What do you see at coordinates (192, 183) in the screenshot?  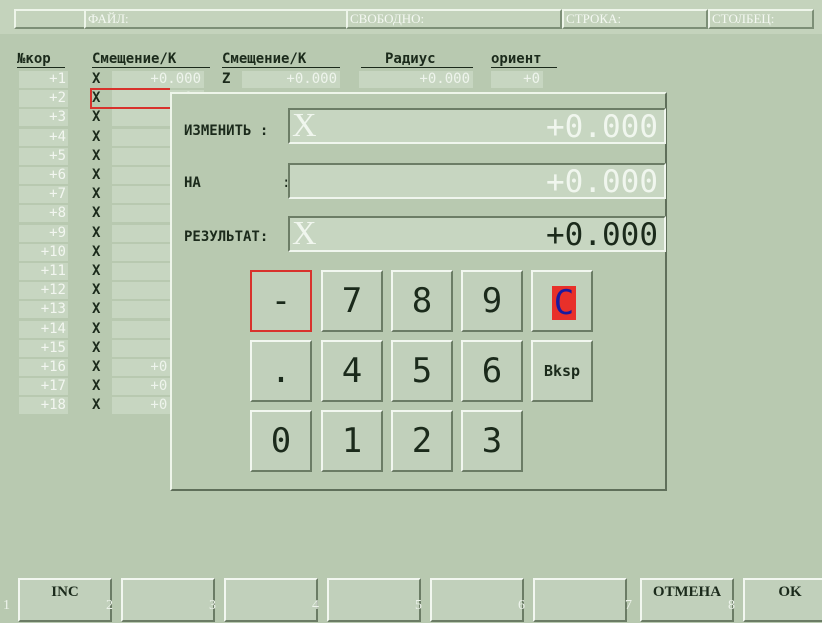 I see `to-label: НА` at bounding box center [192, 183].